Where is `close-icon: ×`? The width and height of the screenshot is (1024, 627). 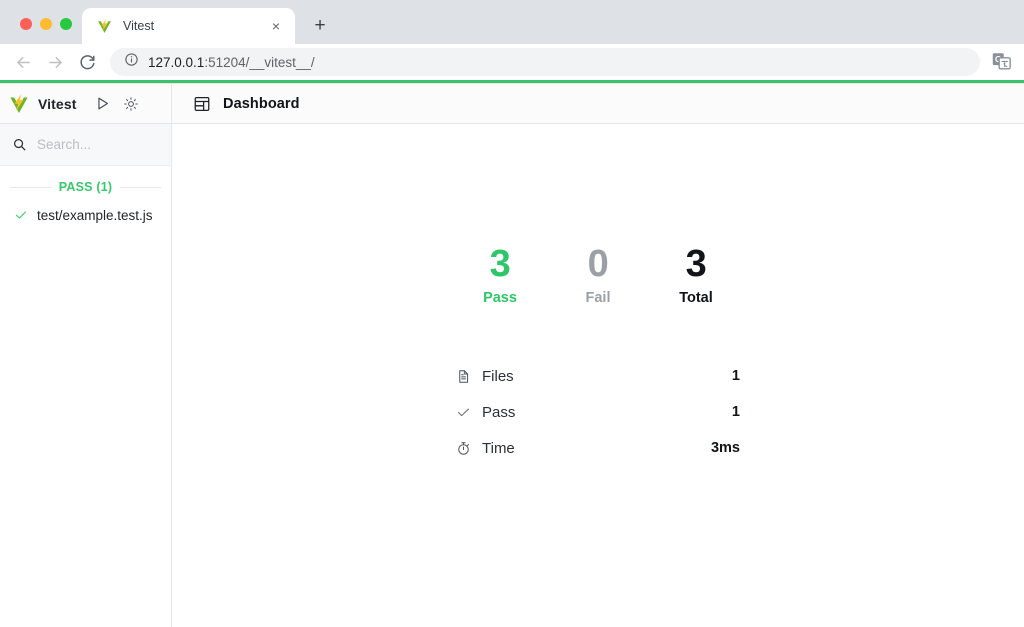 close-icon: × is located at coordinates (276, 26).